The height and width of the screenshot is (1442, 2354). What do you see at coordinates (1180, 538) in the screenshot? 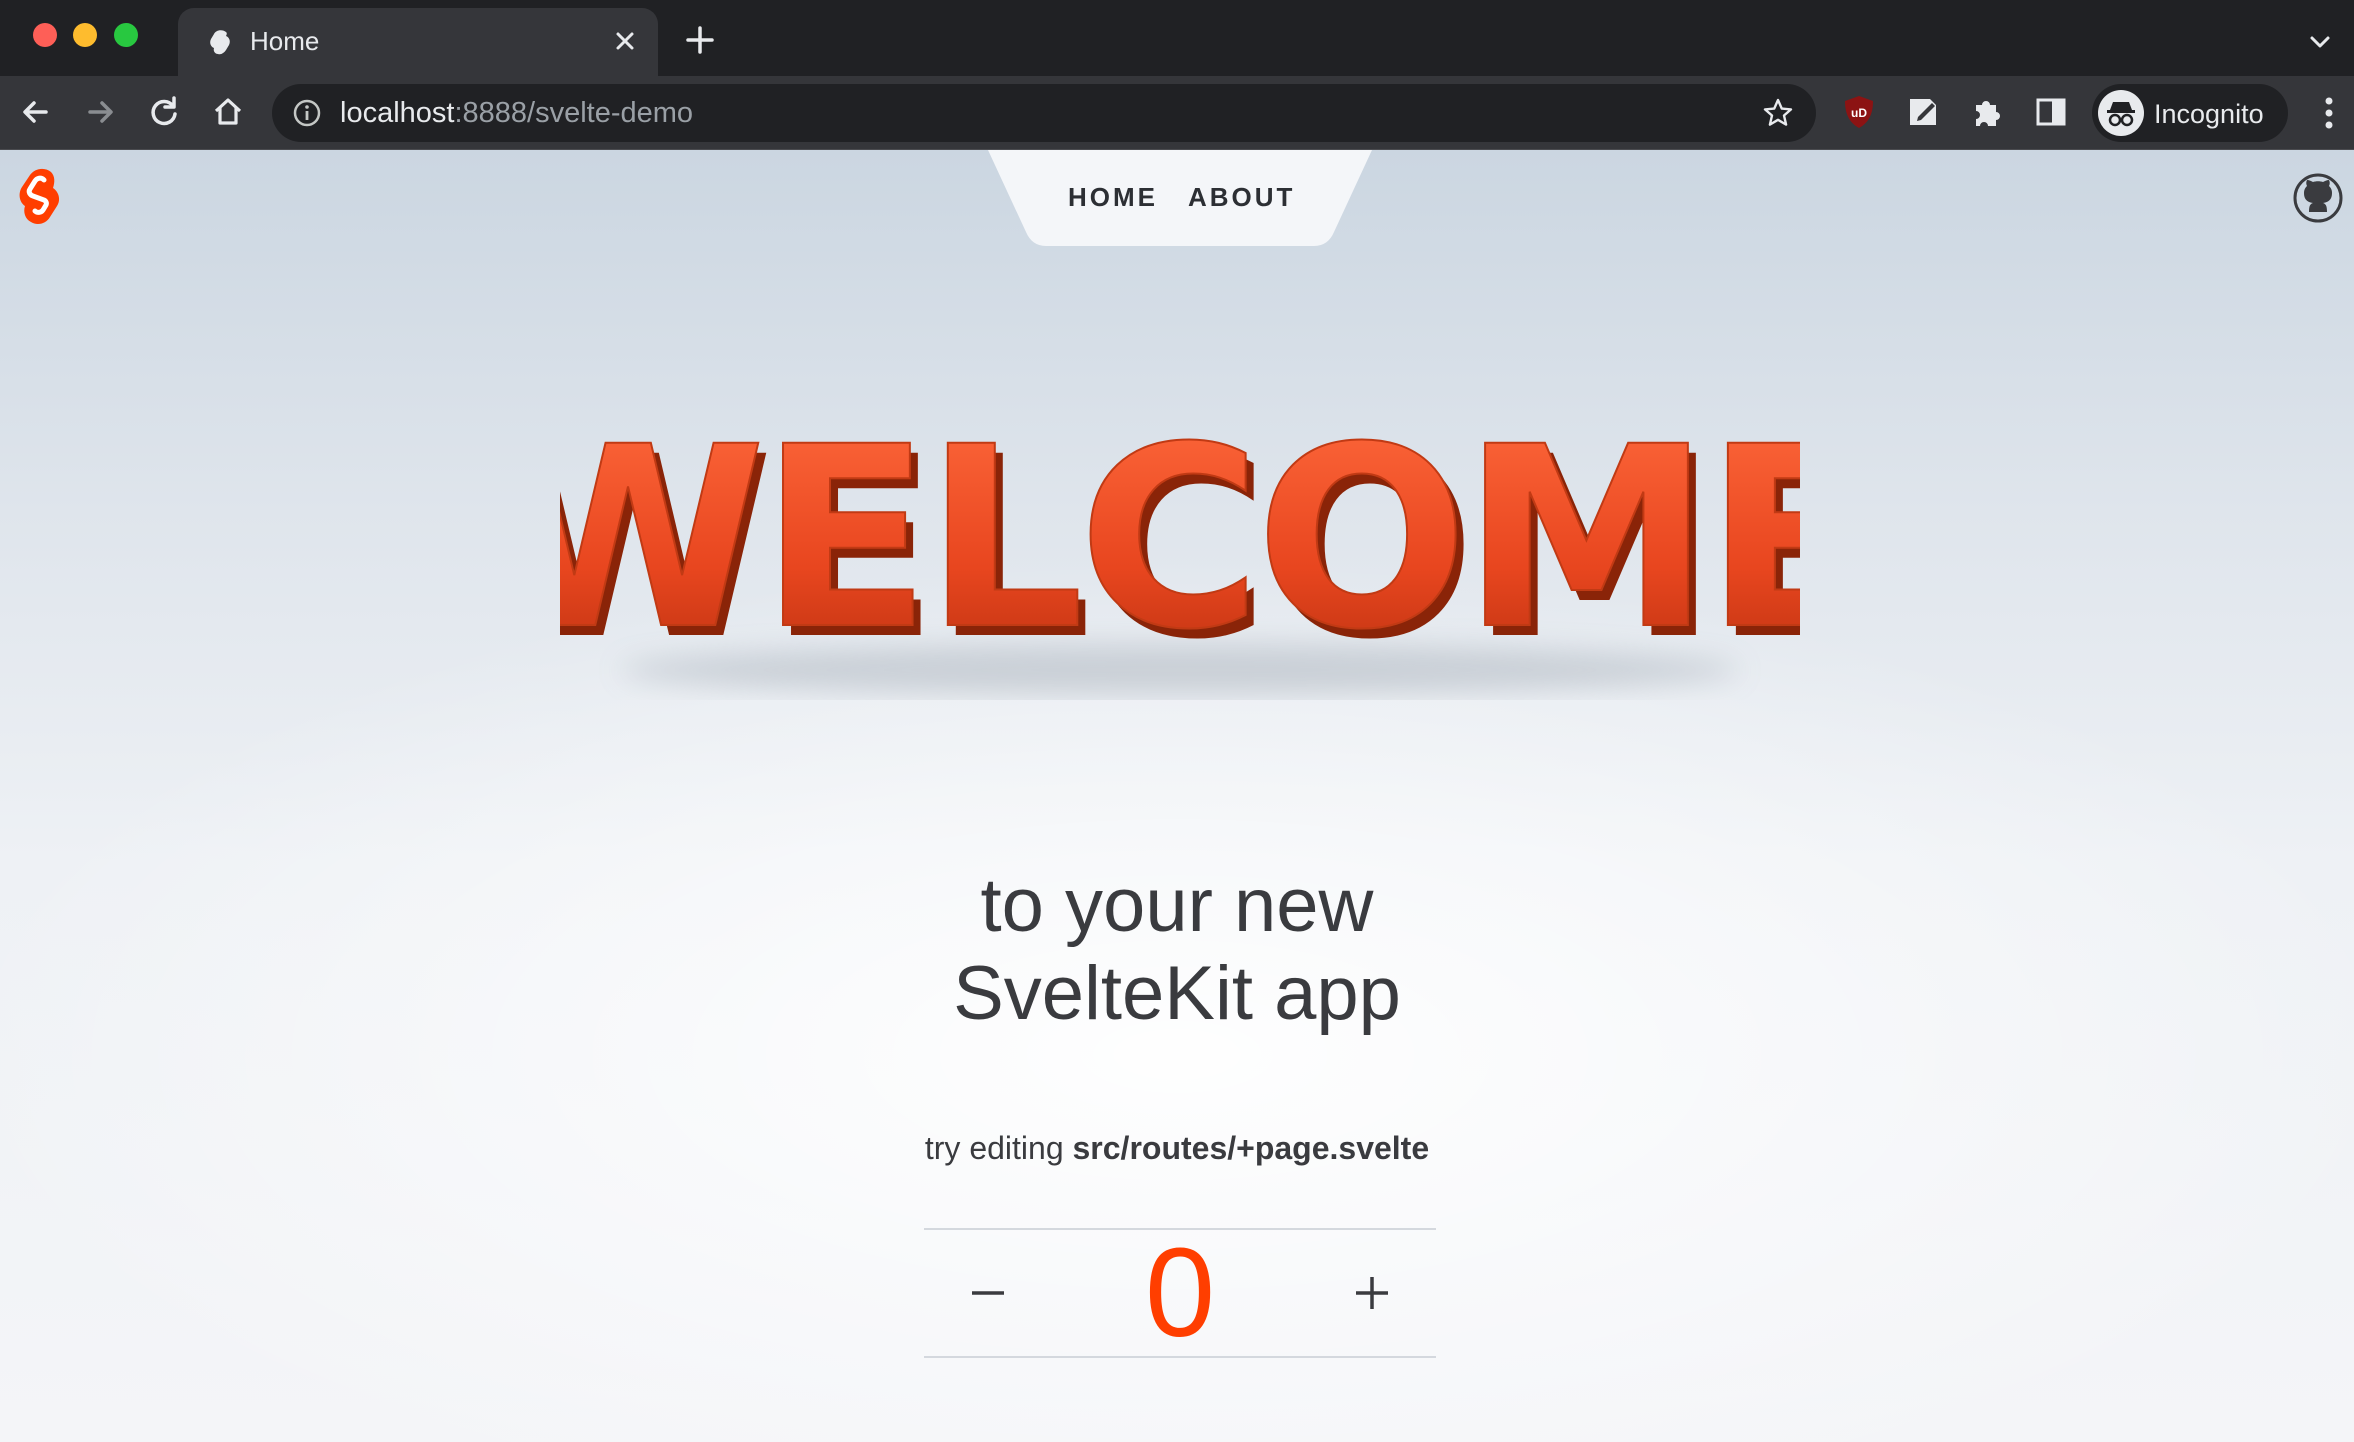
I see `welcome-text: WELCOME` at bounding box center [1180, 538].